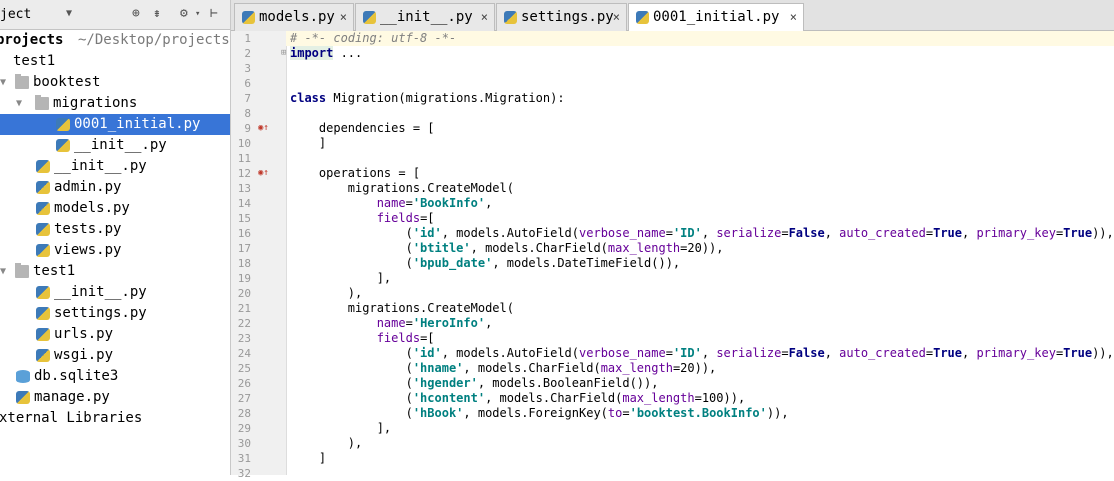 Image resolution: width=1114 pixels, height=481 pixels. I want to click on tree-item: urls.py, so click(115, 334).